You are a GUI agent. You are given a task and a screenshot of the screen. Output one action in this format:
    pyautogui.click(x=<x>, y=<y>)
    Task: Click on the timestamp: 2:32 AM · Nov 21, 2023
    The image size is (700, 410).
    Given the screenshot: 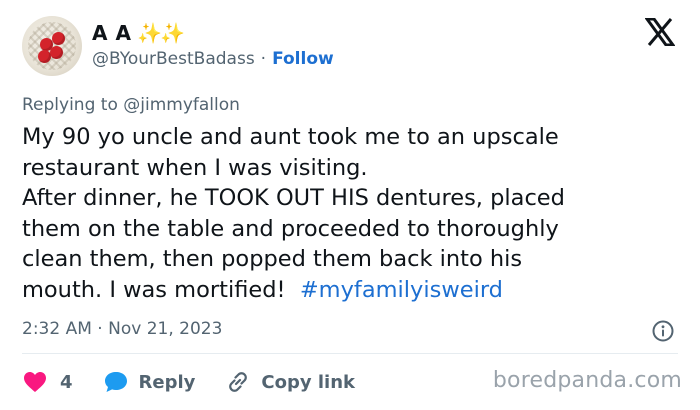 What is the action you would take?
    pyautogui.click(x=122, y=329)
    